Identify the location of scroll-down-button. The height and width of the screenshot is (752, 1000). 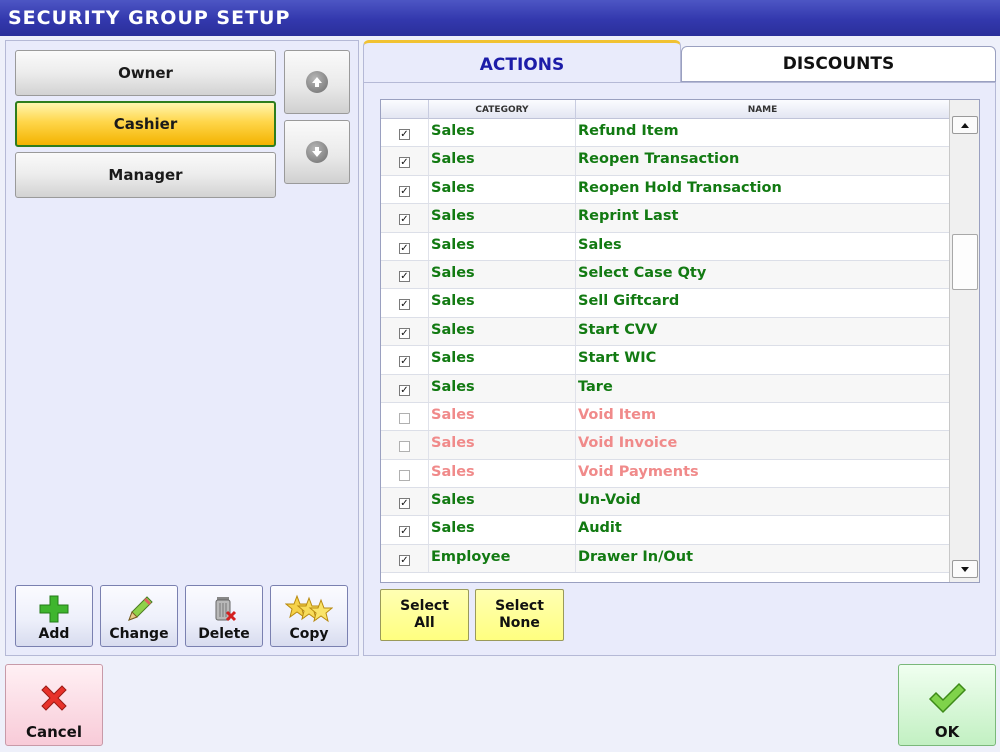
(965, 569).